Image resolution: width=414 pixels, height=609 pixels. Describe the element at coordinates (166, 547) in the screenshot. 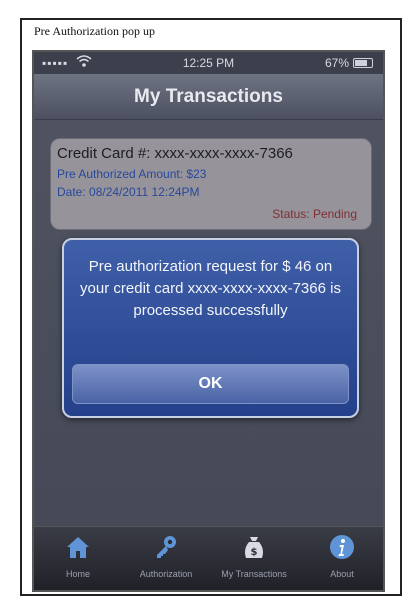

I see `key-icon` at that location.